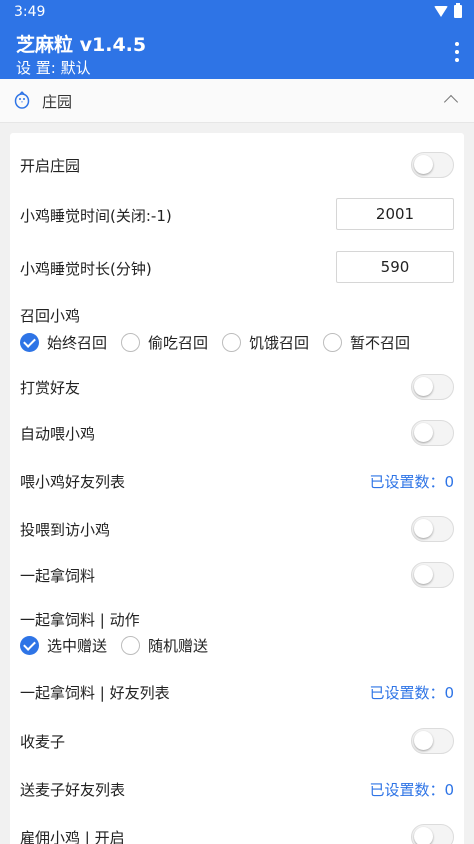  What do you see at coordinates (53, 68) in the screenshot?
I see `app-subtitle: 设 置: 默认` at bounding box center [53, 68].